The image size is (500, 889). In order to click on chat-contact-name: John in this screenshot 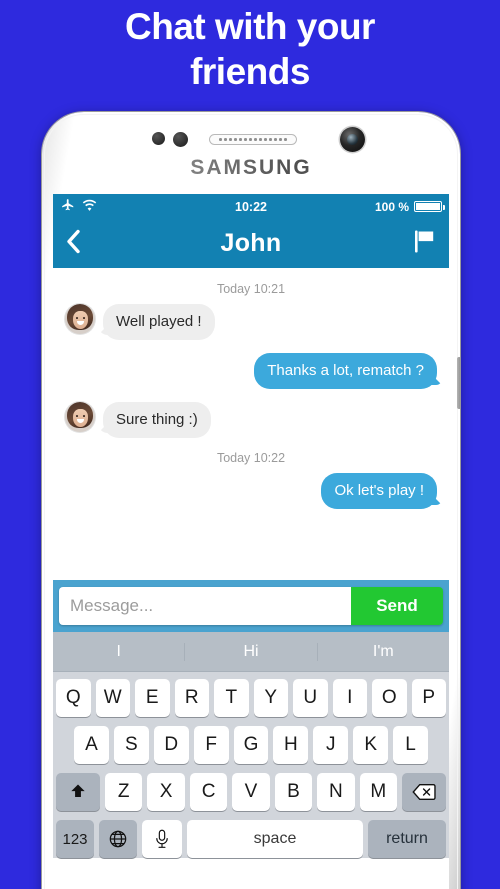, I will do `click(251, 243)`.